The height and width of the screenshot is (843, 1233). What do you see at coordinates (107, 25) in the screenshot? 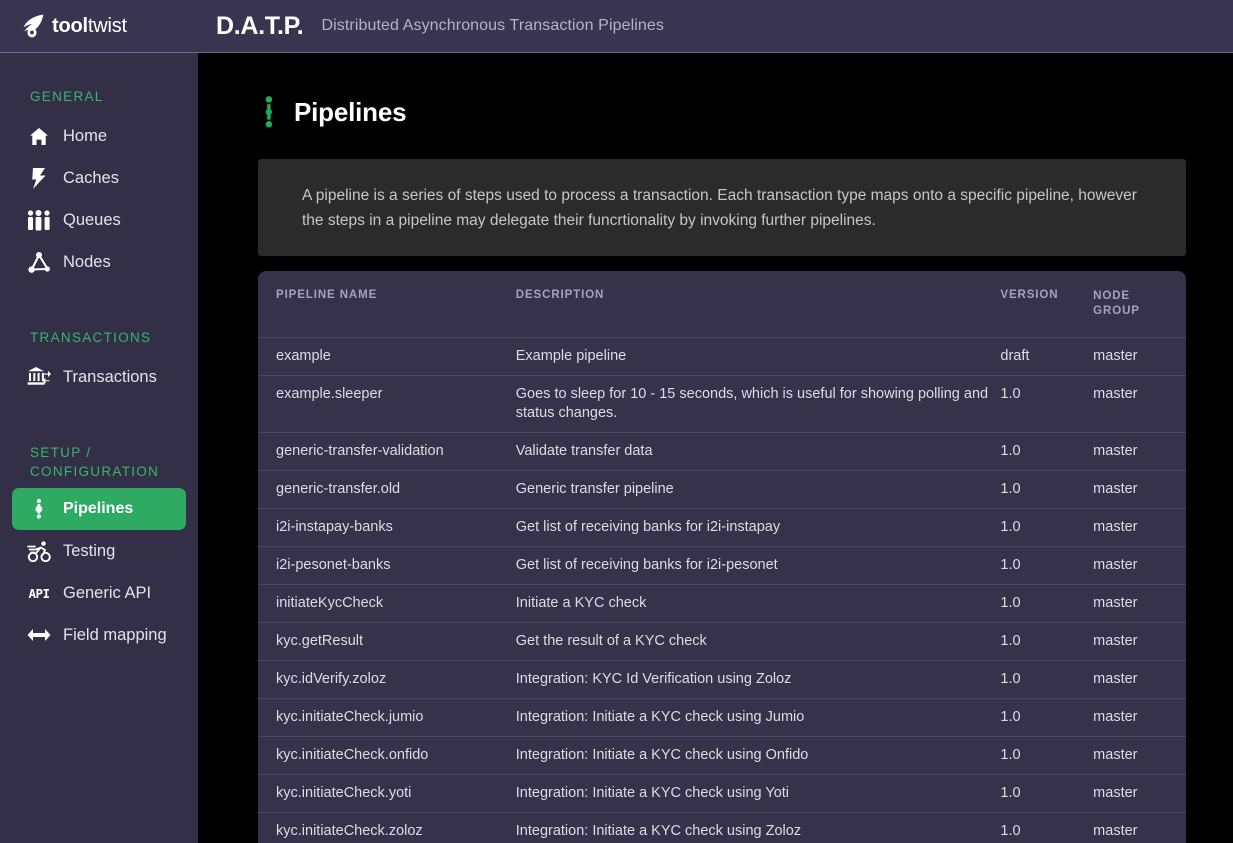
I see `brand-light: twist` at bounding box center [107, 25].